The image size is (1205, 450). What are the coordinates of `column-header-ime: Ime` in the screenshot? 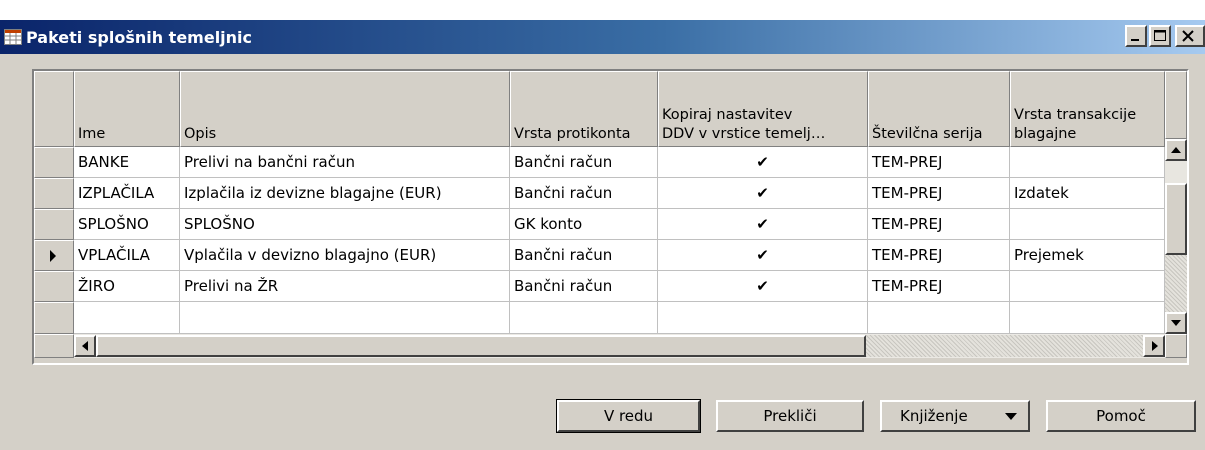 It's located at (127, 109).